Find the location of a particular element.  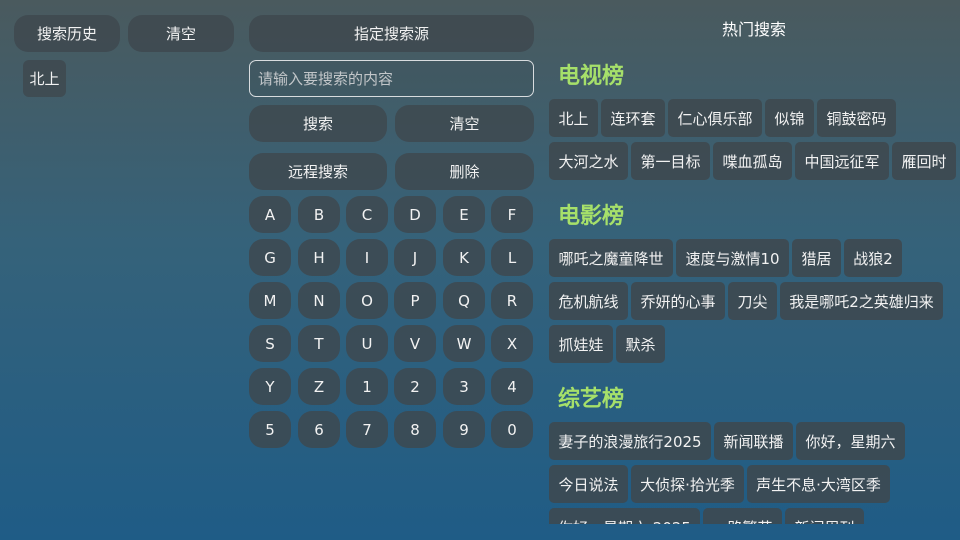

variety-ranking-item: 一路繁花 is located at coordinates (742, 516).